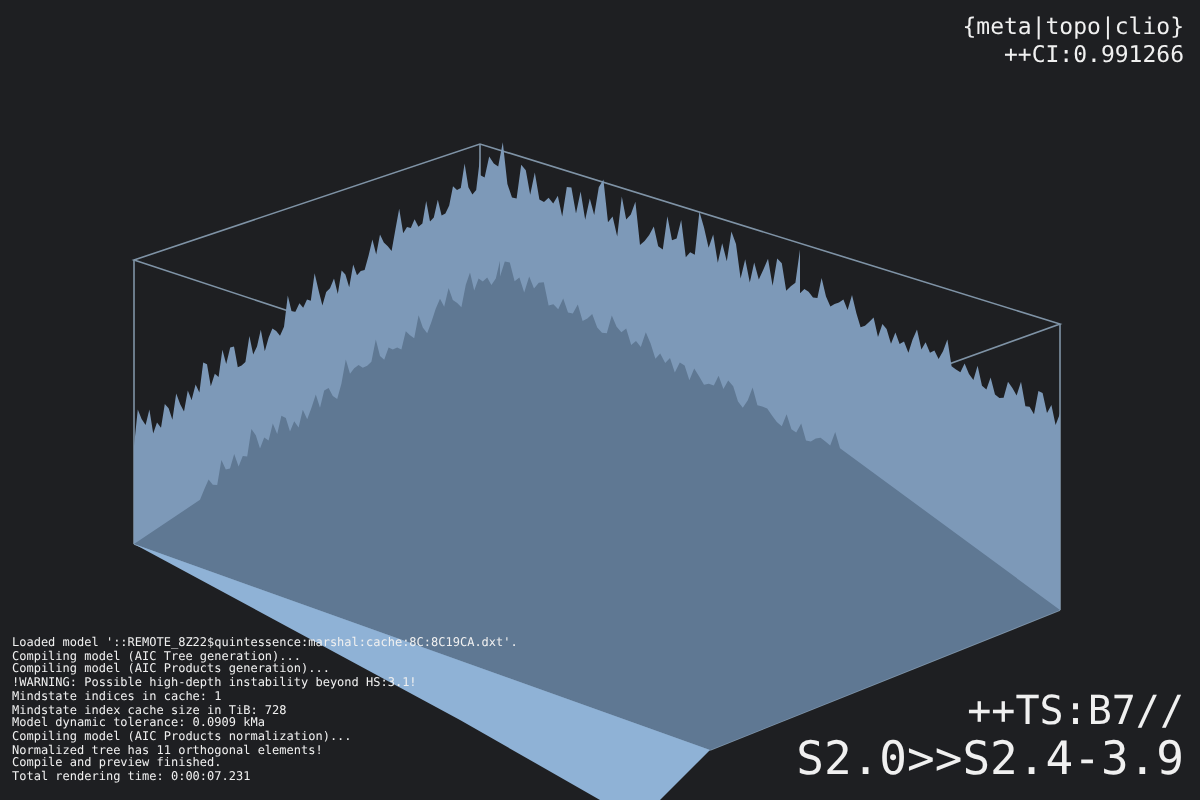 Image resolution: width=1200 pixels, height=800 pixels. What do you see at coordinates (1075, 710) in the screenshot?
I see `ts-readout: ++TS:B7//` at bounding box center [1075, 710].